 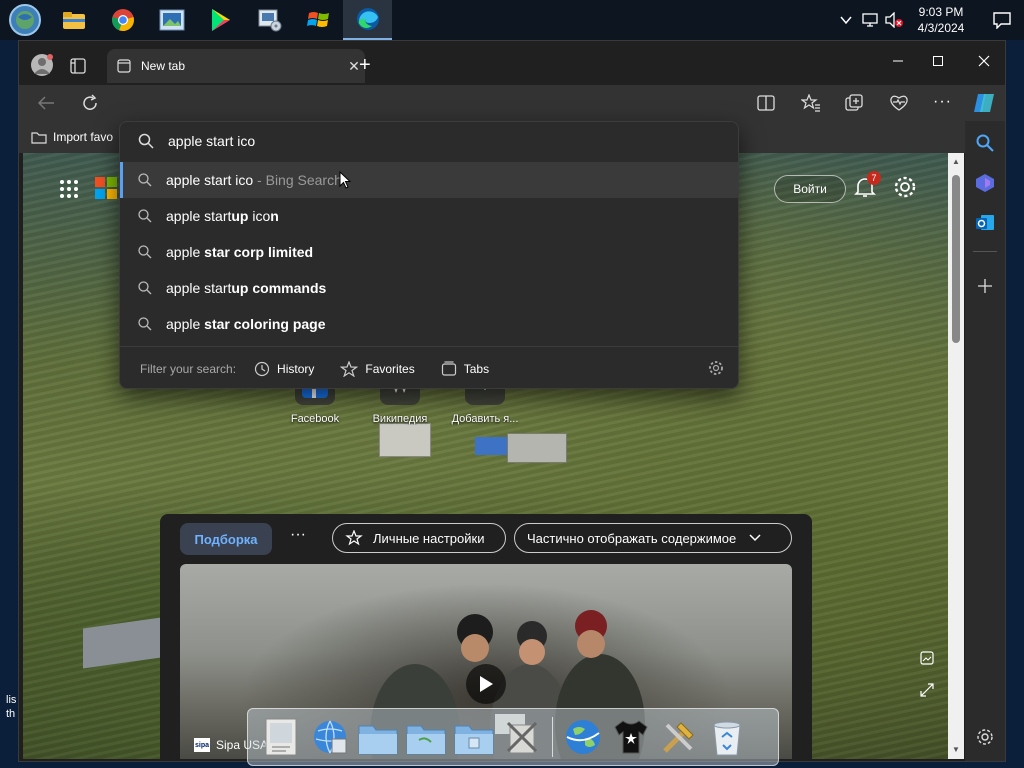 What do you see at coordinates (984, 61) in the screenshot?
I see `close-window-icon` at bounding box center [984, 61].